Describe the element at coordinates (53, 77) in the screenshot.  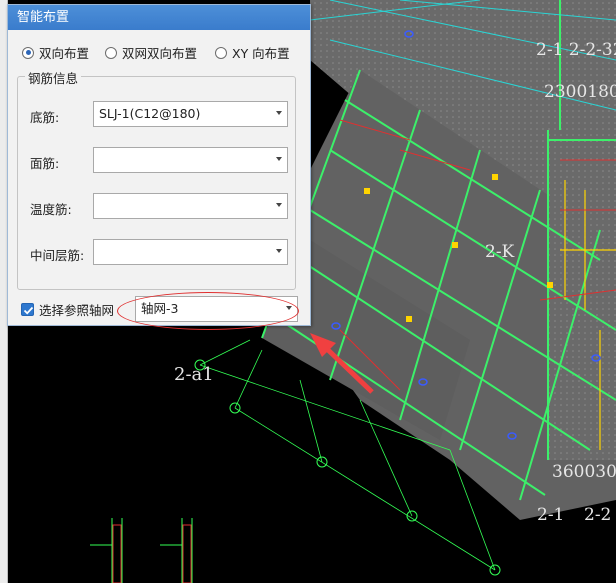
I see `rebar-info-title: 钢筋信息` at that location.